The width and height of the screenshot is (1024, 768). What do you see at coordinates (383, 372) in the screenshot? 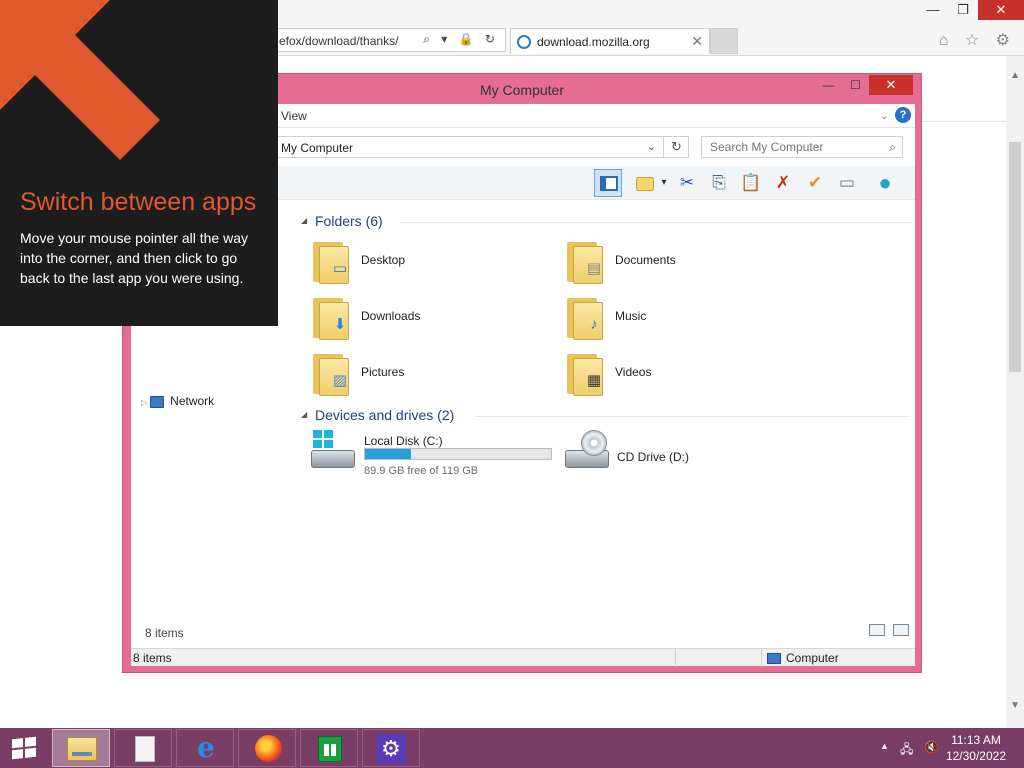
I see `folder-name: Pictures` at bounding box center [383, 372].